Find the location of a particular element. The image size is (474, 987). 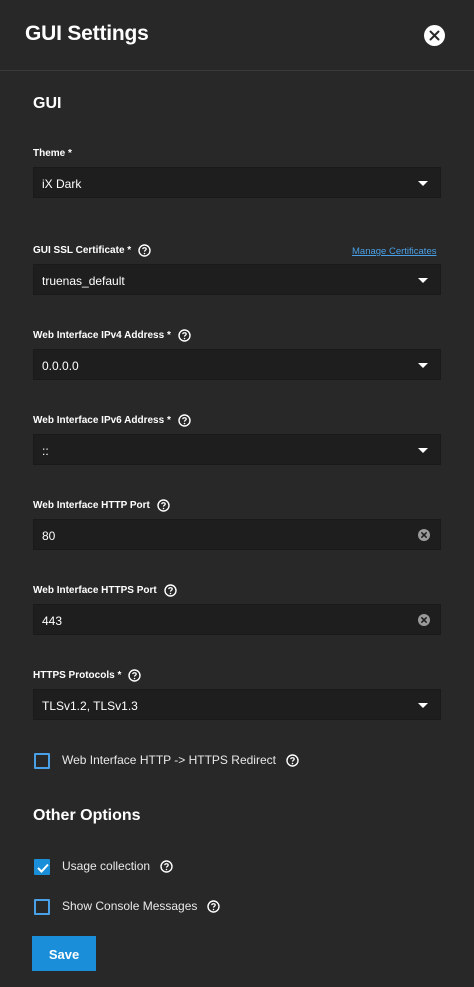

ipv4-label: Web Interface IPv4 Address * is located at coordinates (112, 335).